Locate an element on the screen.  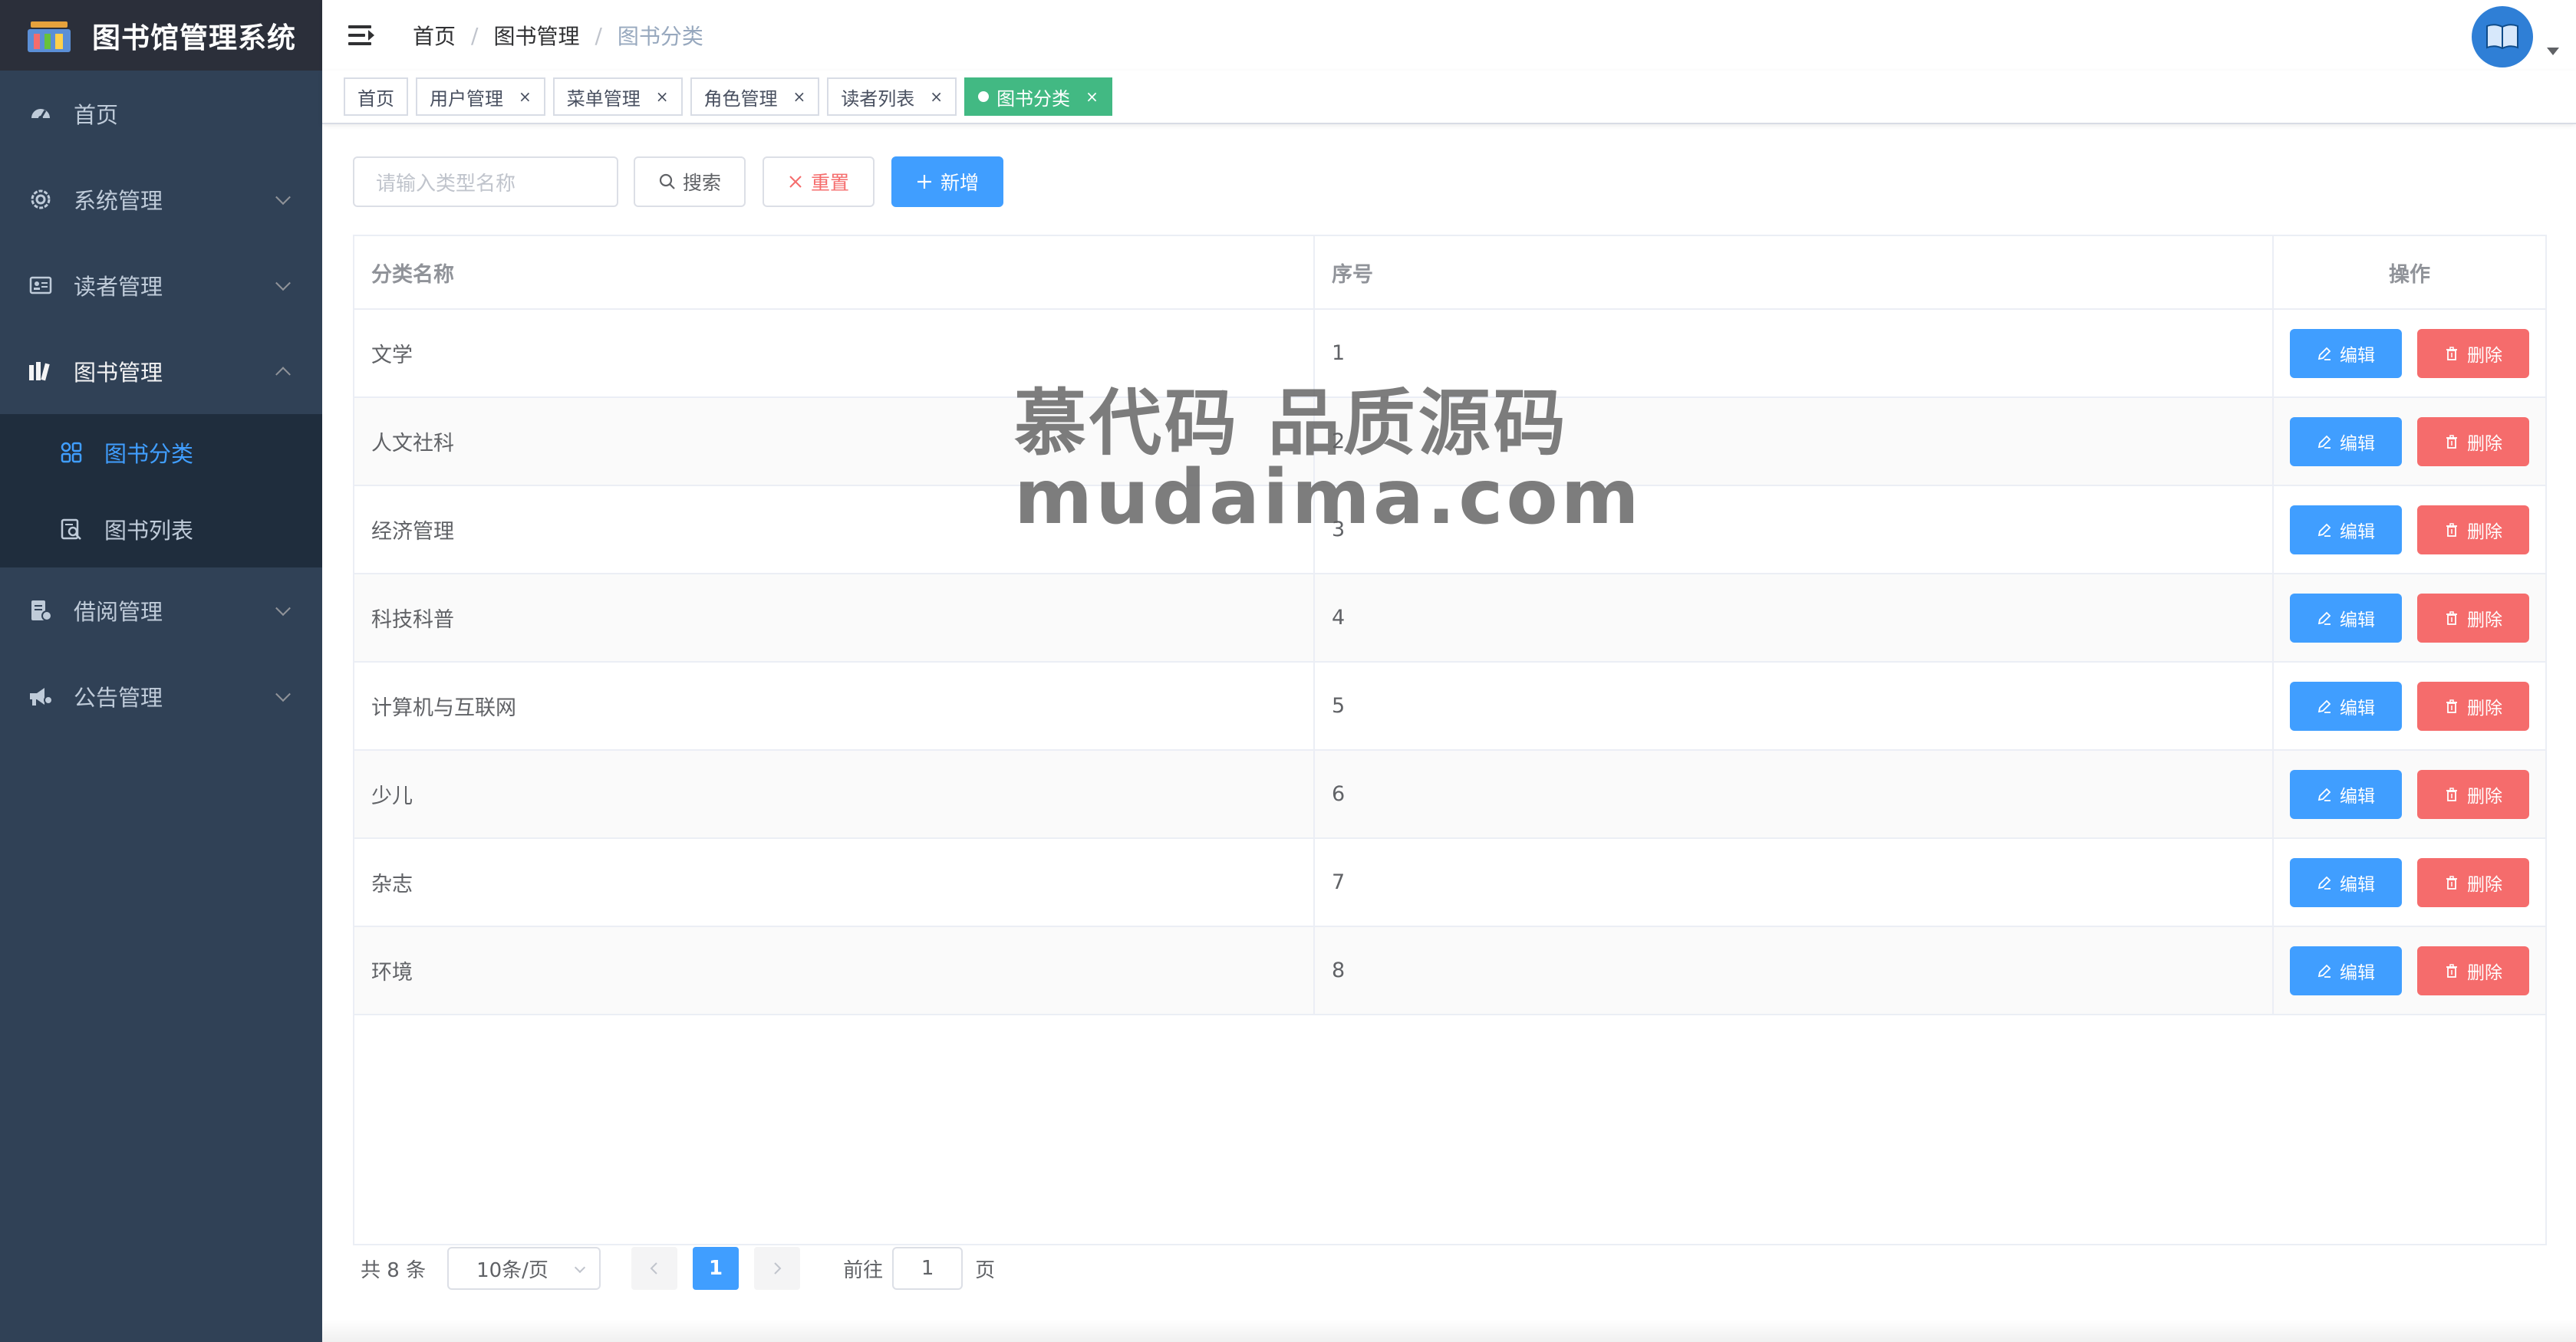
breadcrumb-item: 图书管理 is located at coordinates (536, 35).